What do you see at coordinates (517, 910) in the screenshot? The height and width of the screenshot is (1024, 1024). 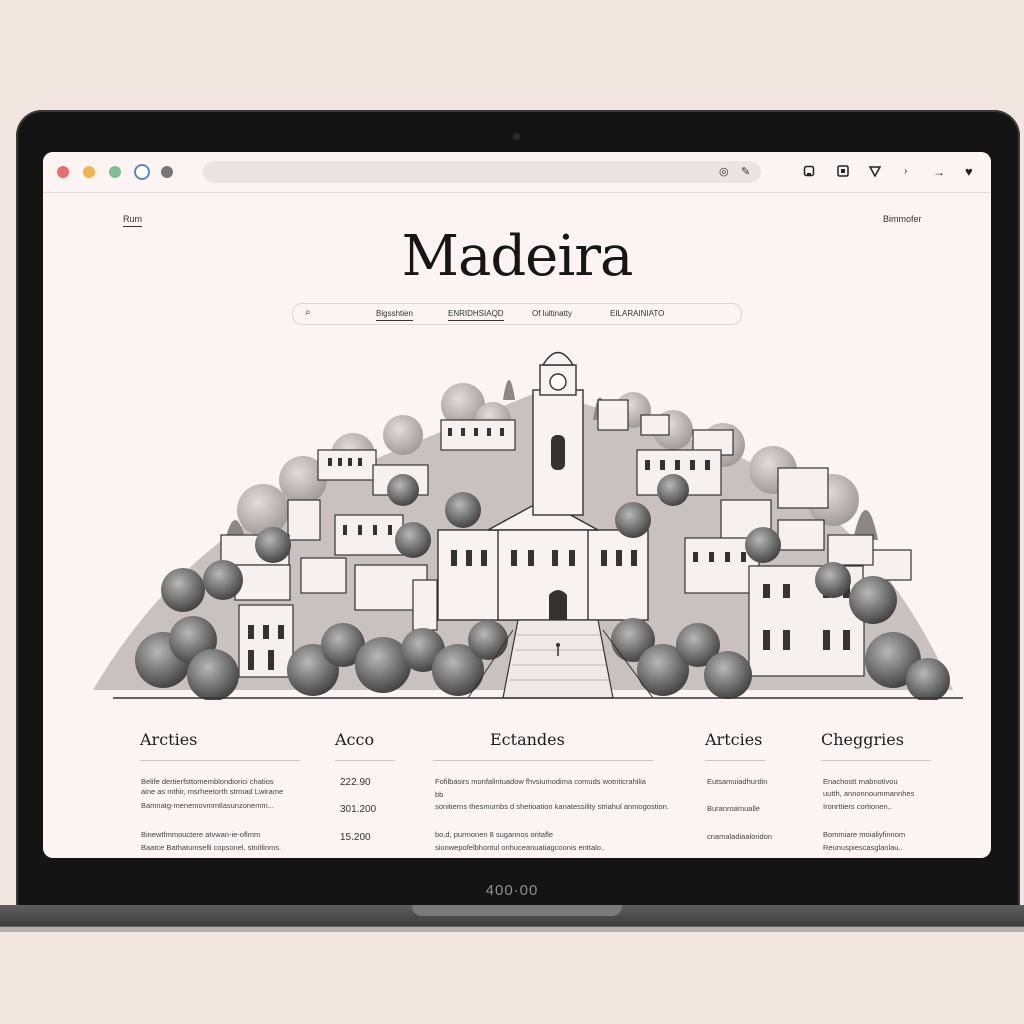 I see `laptop-notch` at bounding box center [517, 910].